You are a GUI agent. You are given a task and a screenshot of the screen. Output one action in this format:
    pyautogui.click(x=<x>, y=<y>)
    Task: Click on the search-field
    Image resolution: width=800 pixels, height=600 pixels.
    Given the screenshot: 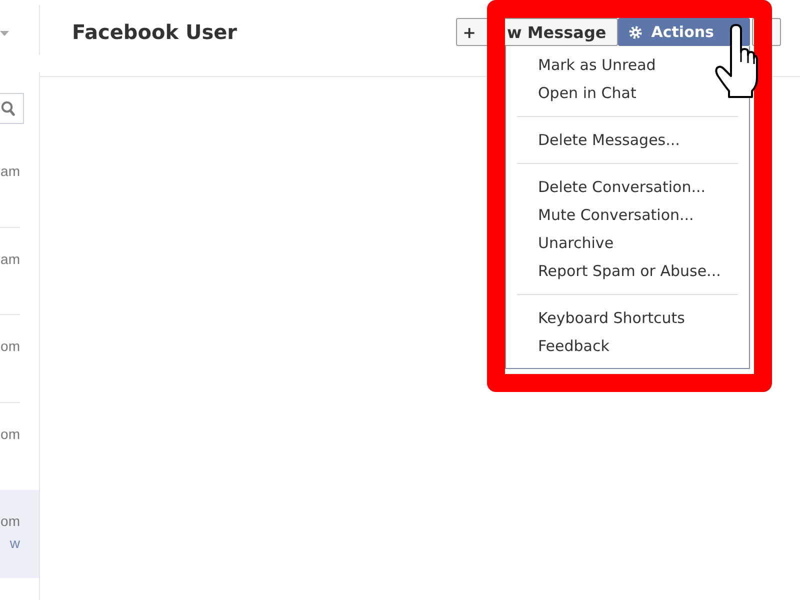 What is the action you would take?
    pyautogui.click(x=12, y=108)
    